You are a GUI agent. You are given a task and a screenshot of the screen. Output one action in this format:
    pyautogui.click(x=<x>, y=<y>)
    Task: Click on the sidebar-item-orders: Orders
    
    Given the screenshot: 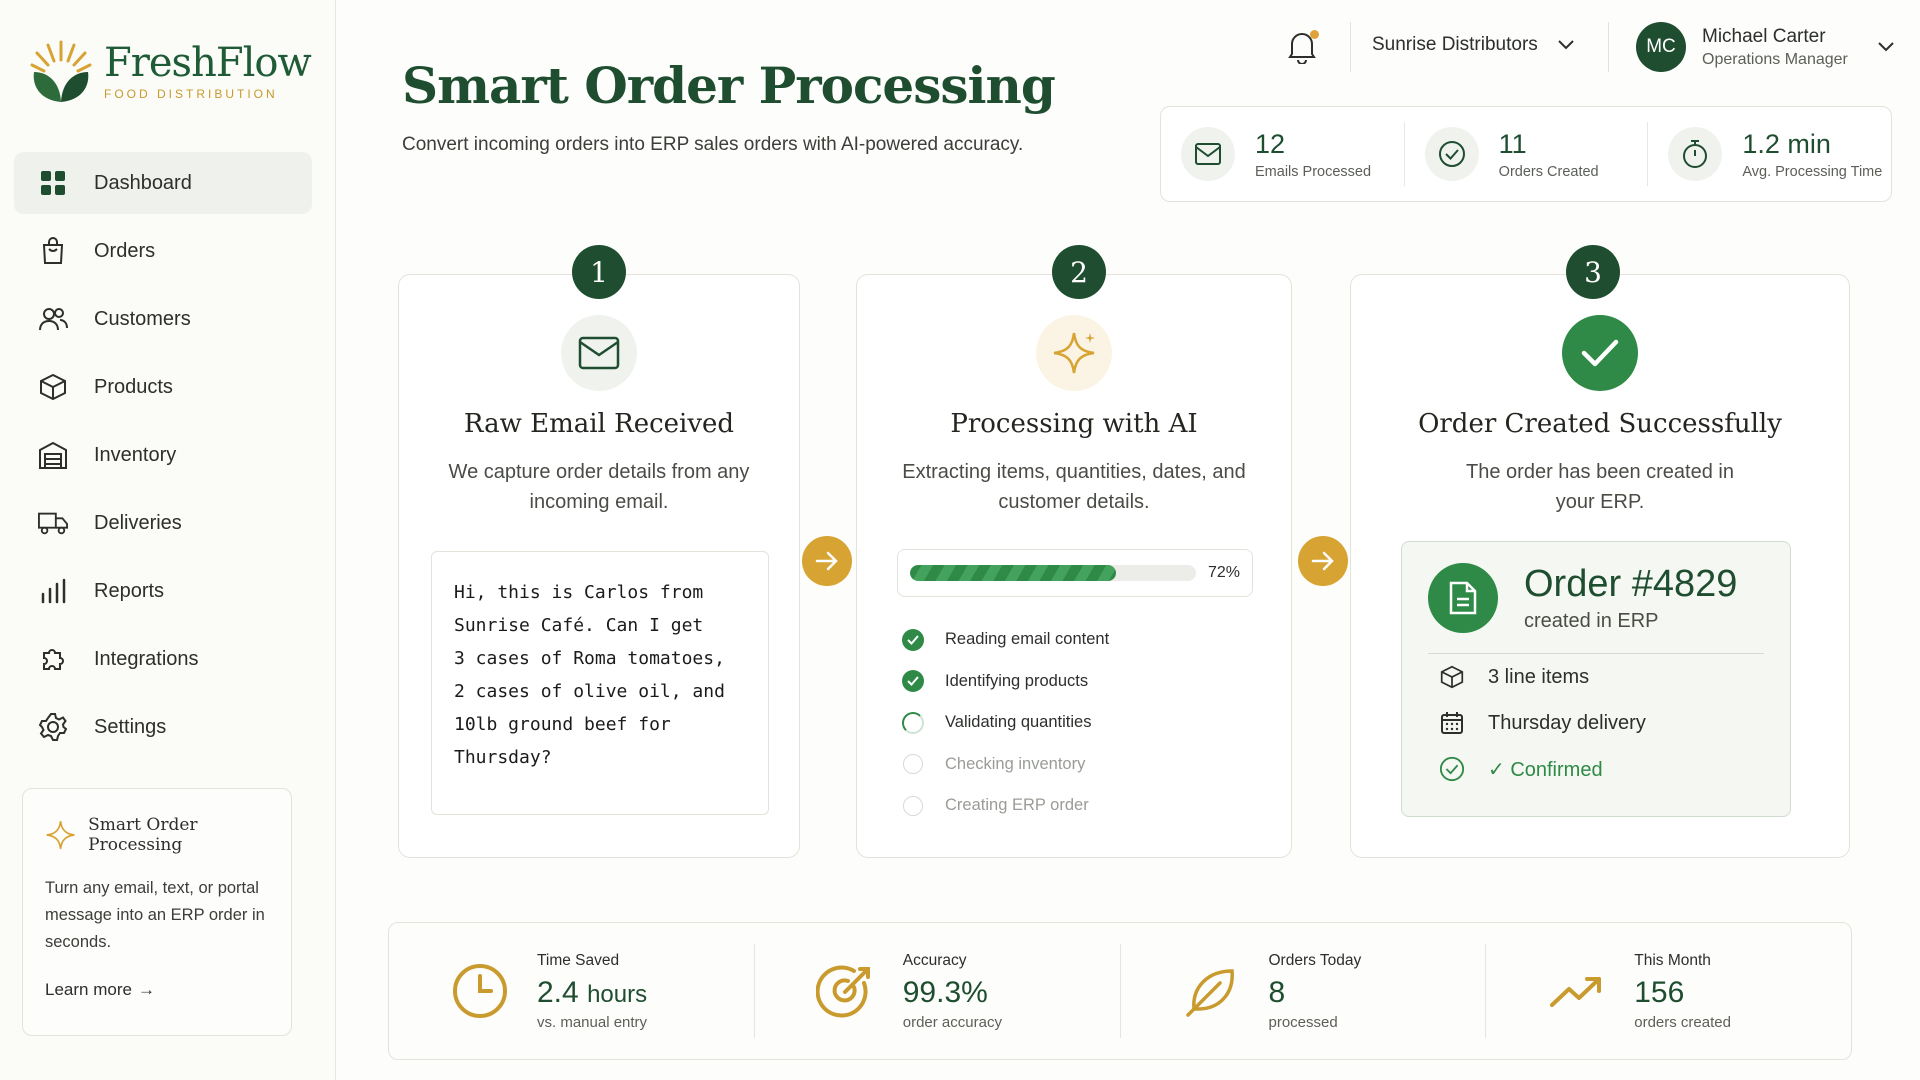 What is the action you would take?
    pyautogui.click(x=163, y=251)
    